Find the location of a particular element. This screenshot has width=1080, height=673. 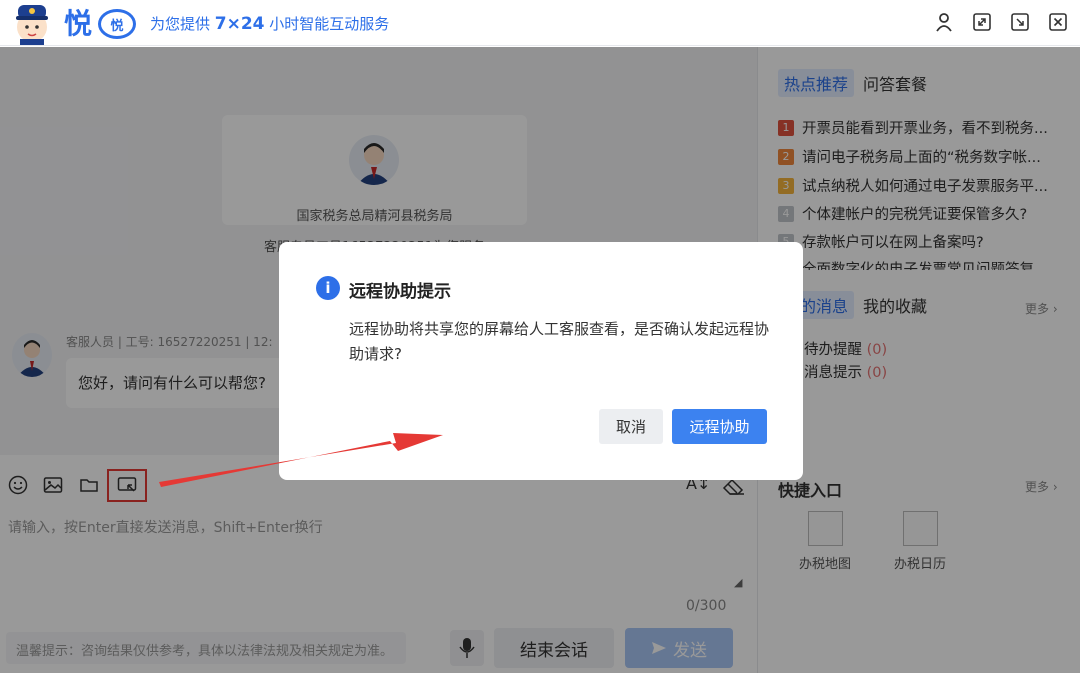

dialog-title: 远程协助提示 is located at coordinates (400, 292).